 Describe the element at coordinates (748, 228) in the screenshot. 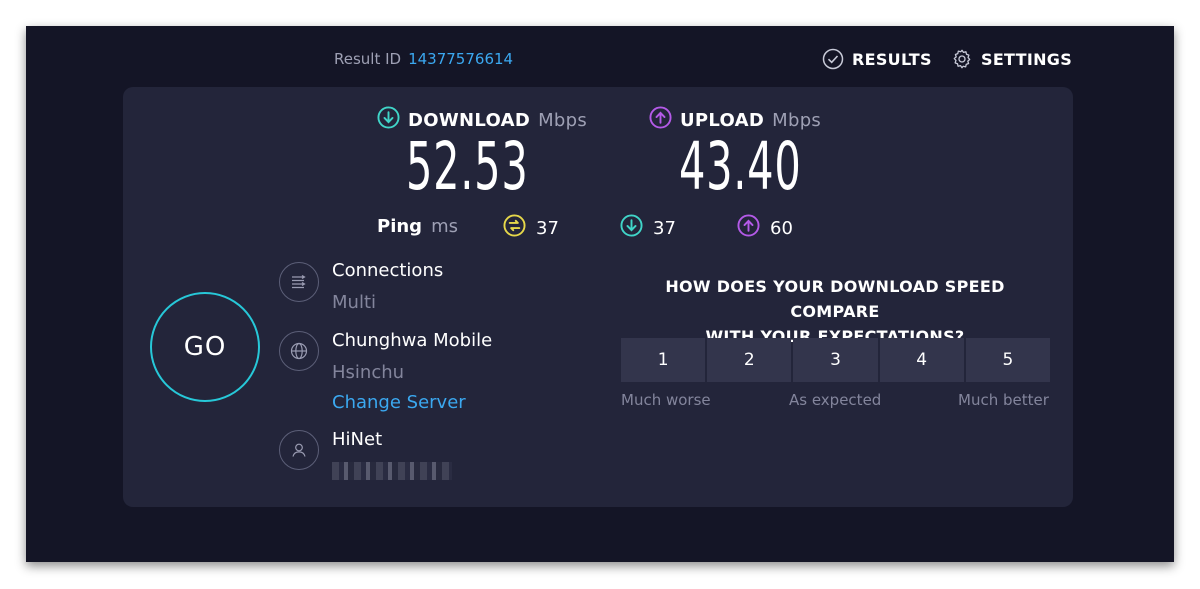

I see `ping-upload-icon` at that location.